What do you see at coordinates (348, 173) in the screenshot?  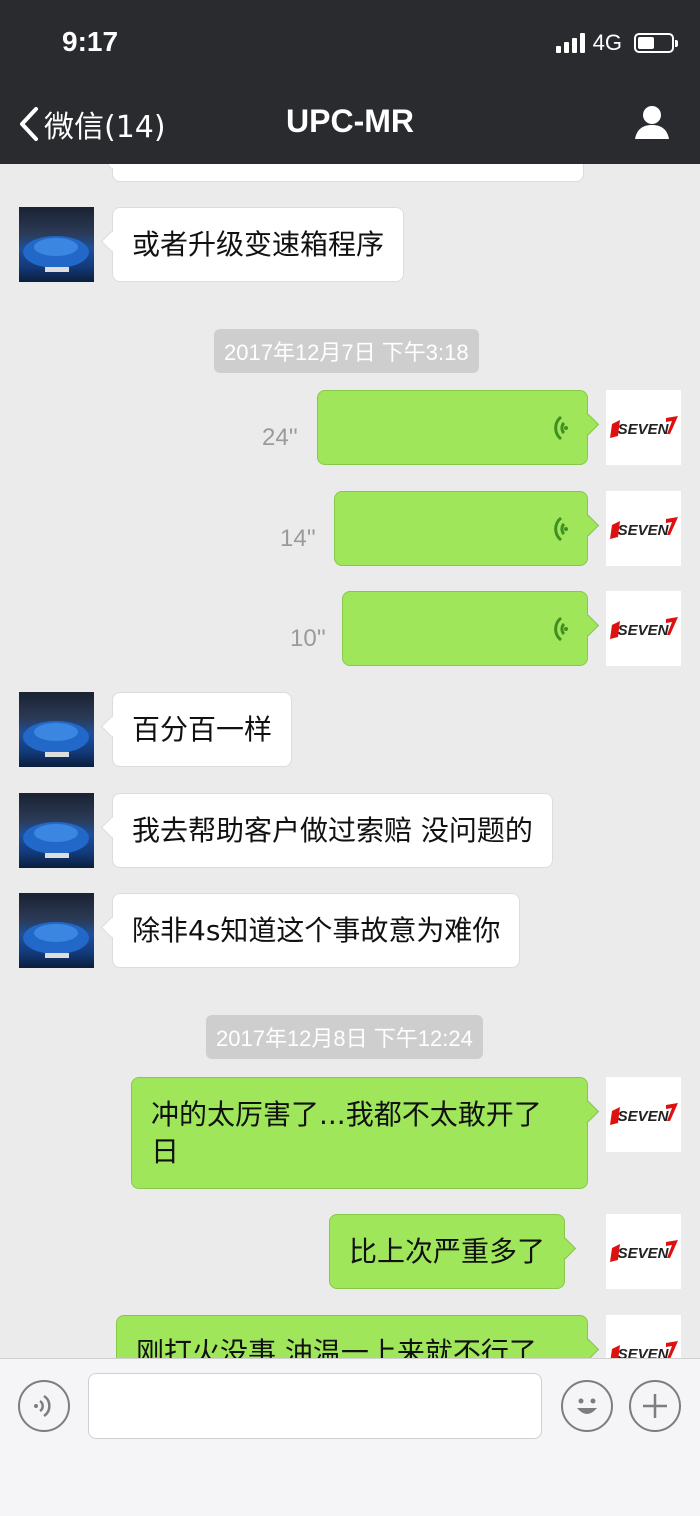 I see `message-bubble-partial` at bounding box center [348, 173].